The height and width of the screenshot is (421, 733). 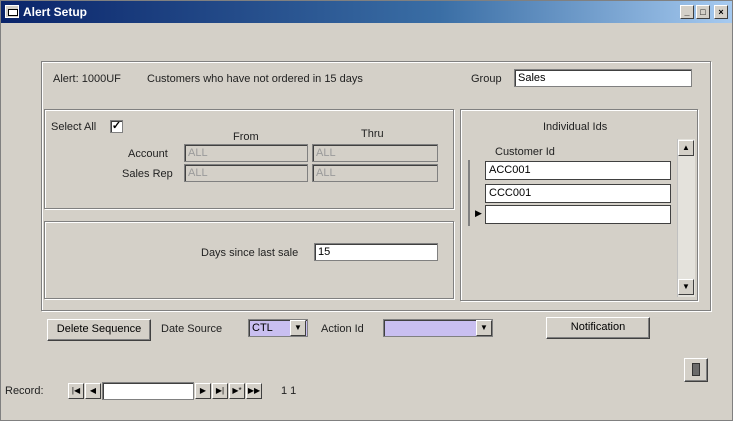 What do you see at coordinates (376, 252) in the screenshot?
I see `days-input: 15` at bounding box center [376, 252].